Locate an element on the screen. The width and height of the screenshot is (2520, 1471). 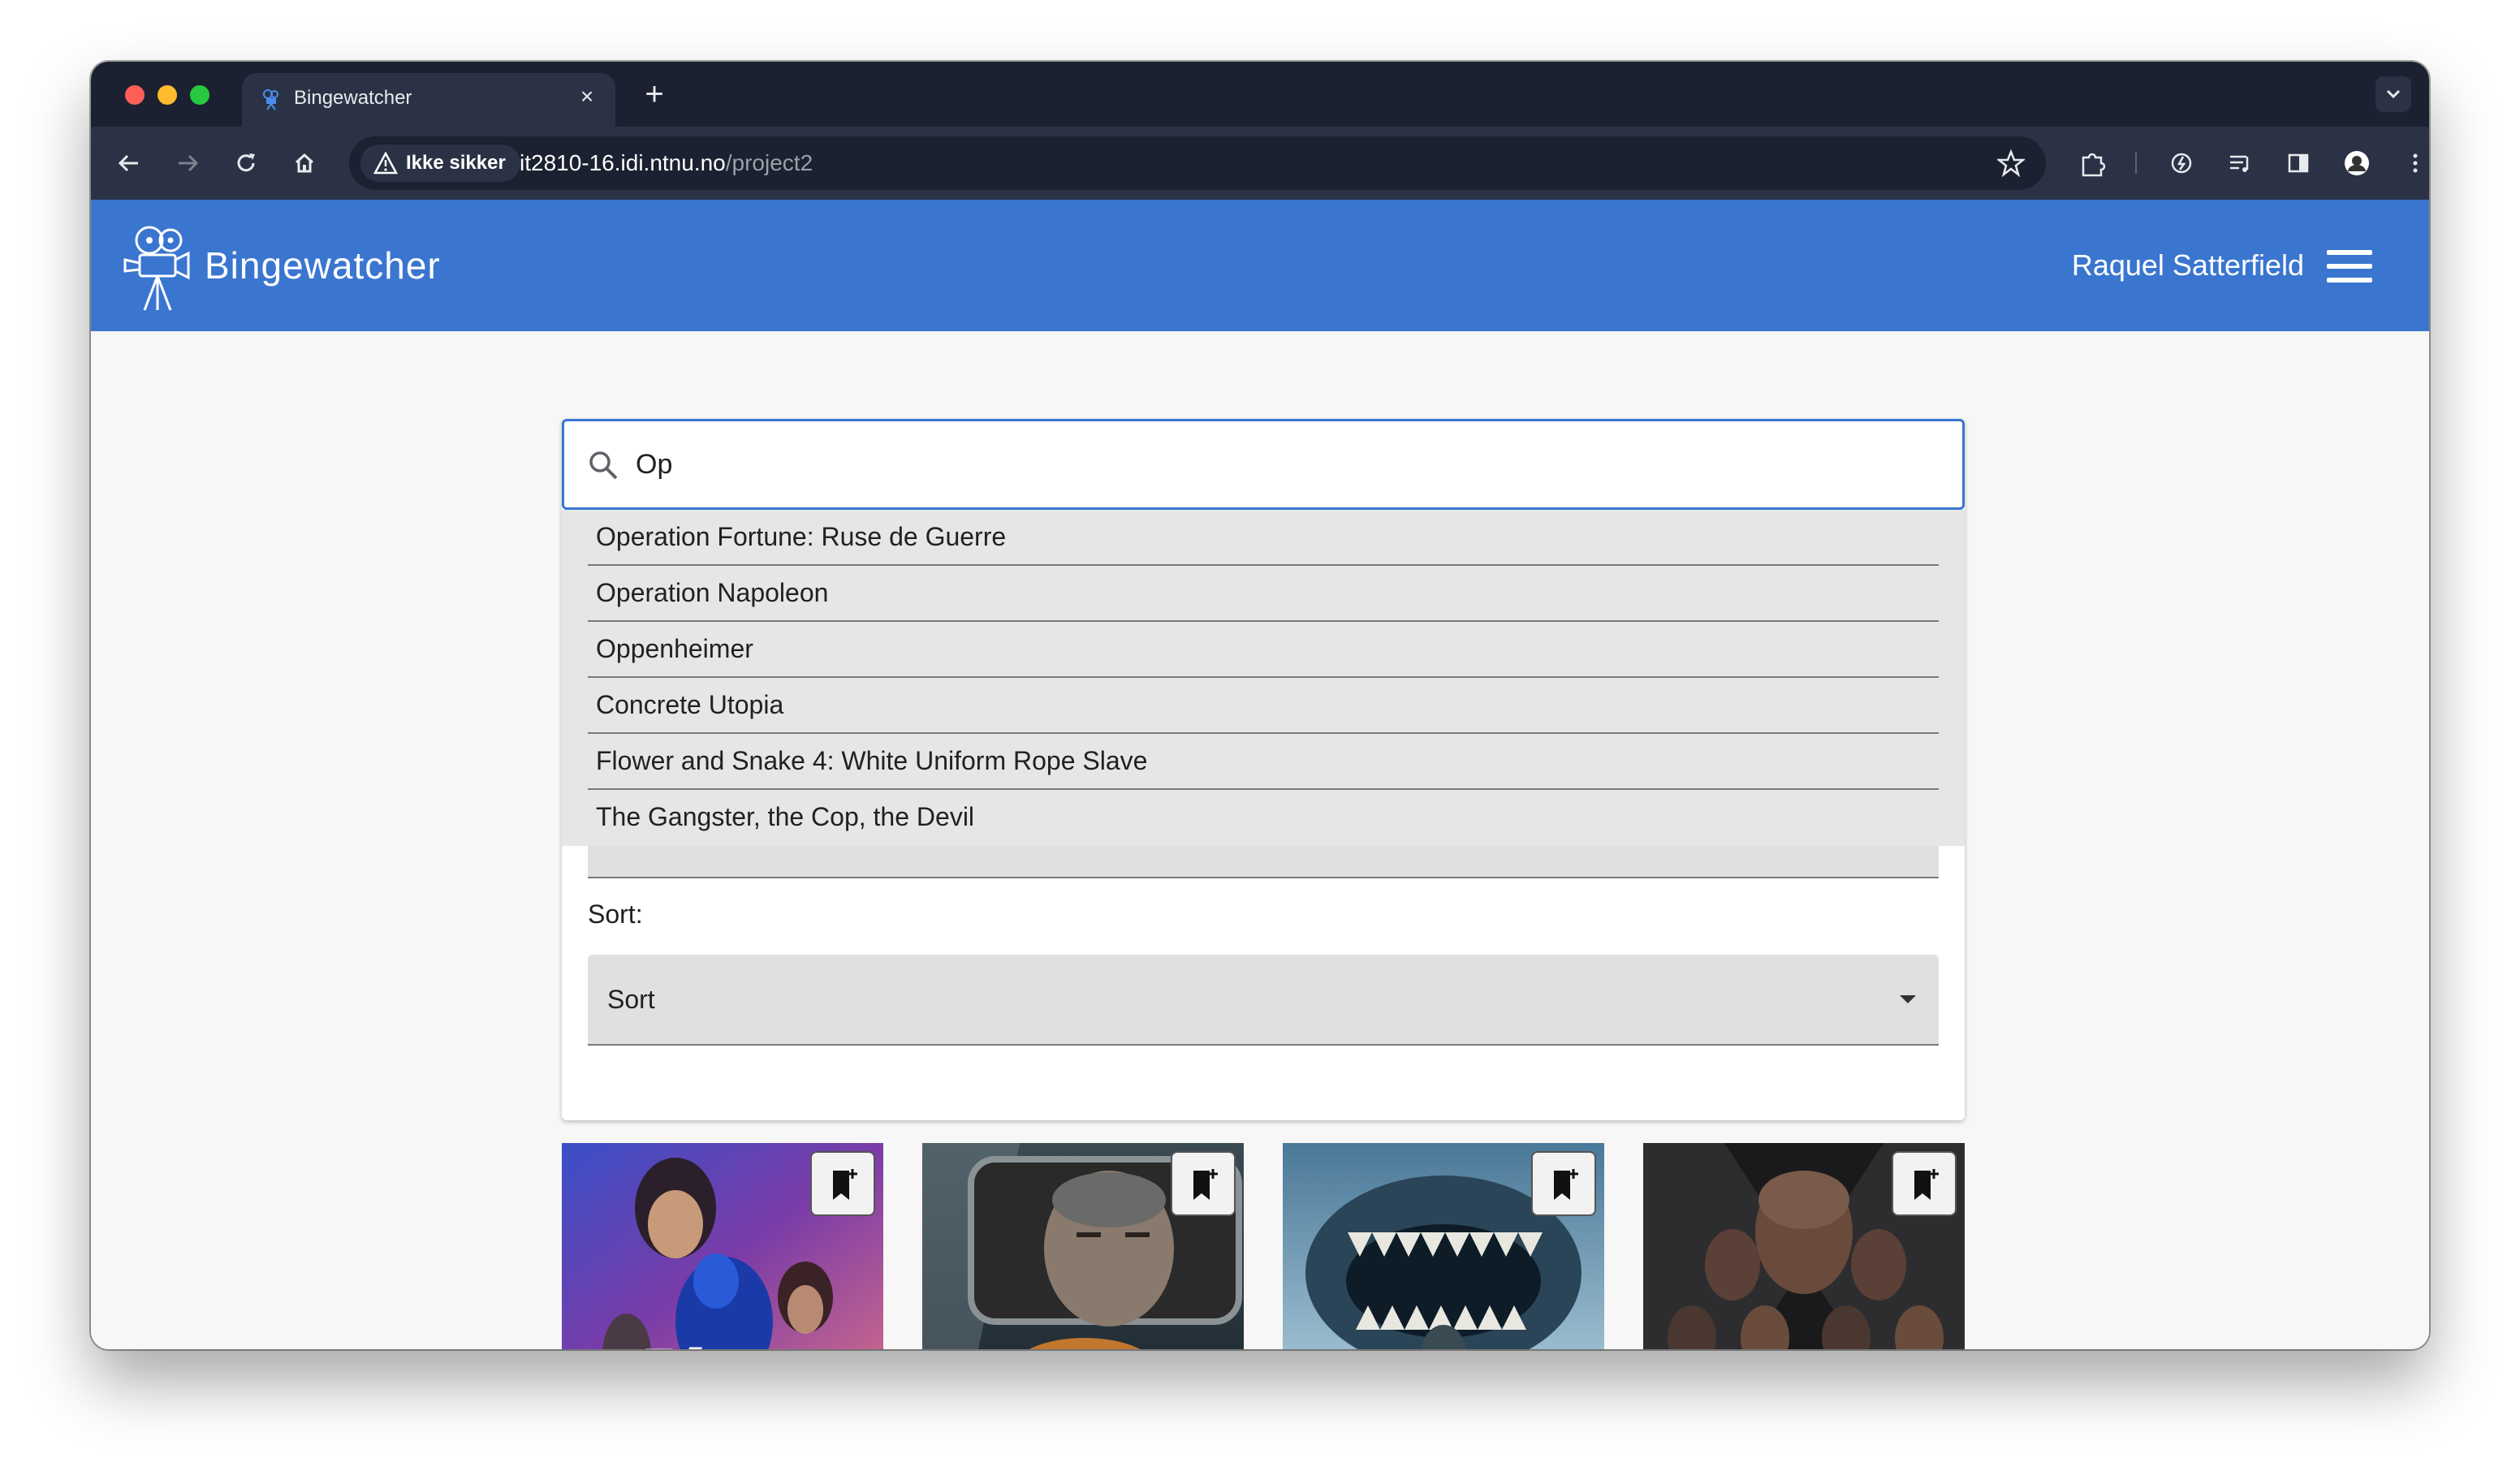
menu-icon is located at coordinates (2349, 266).